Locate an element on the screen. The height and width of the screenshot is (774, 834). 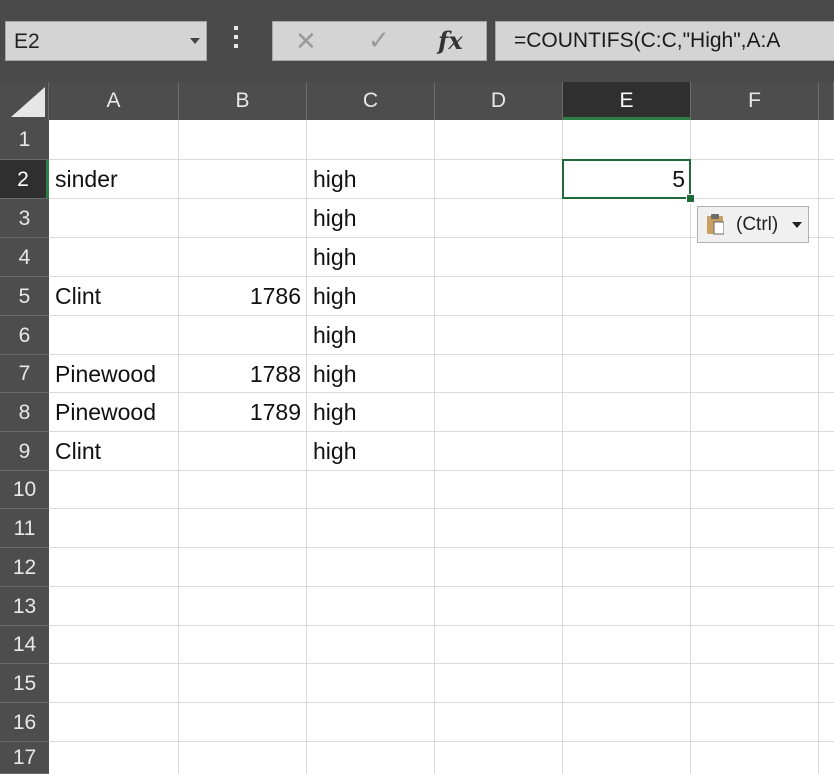
cell-a8: Pinewood is located at coordinates (114, 412).